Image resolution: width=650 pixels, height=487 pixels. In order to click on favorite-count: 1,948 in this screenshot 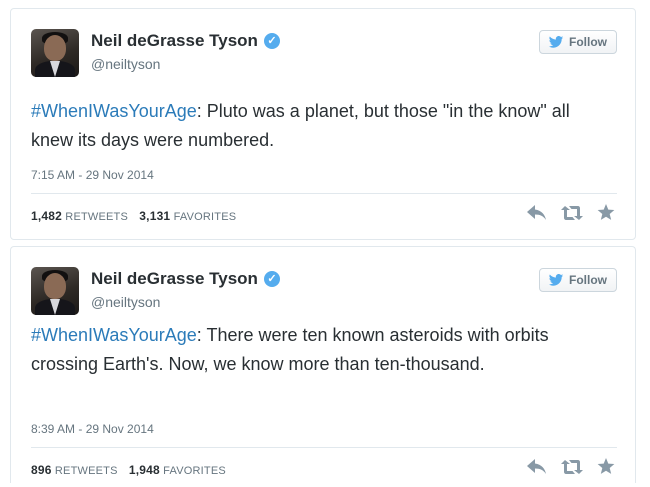, I will do `click(144, 470)`.